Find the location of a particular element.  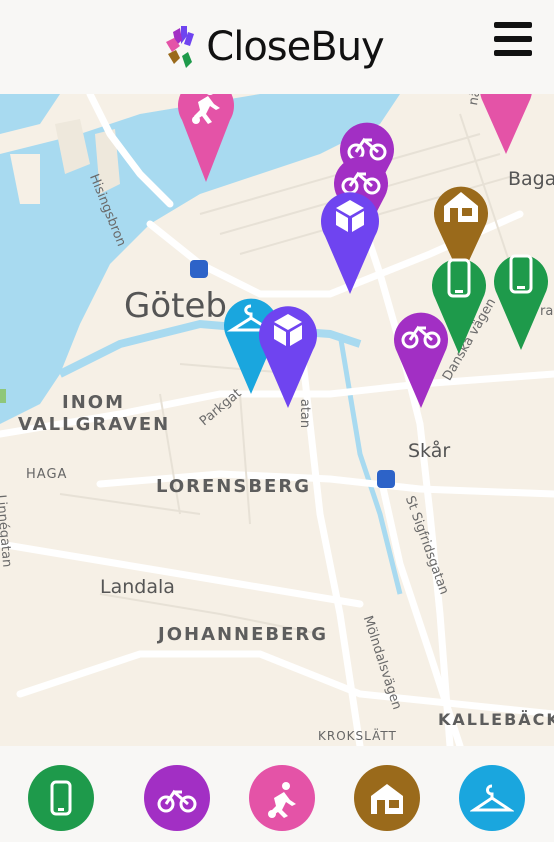

map-label-landala: Landala is located at coordinates (137, 587).